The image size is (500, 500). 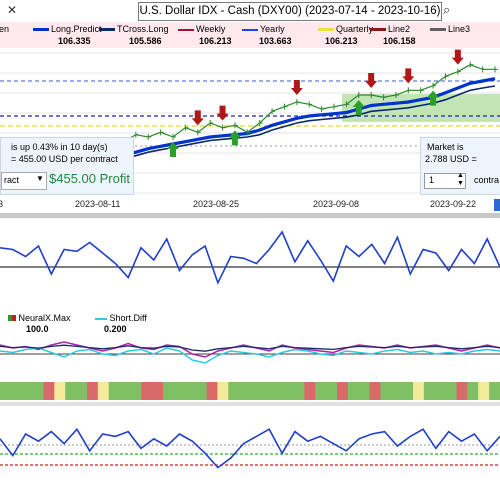 I want to click on signal-heatmap, so click(x=250, y=391).